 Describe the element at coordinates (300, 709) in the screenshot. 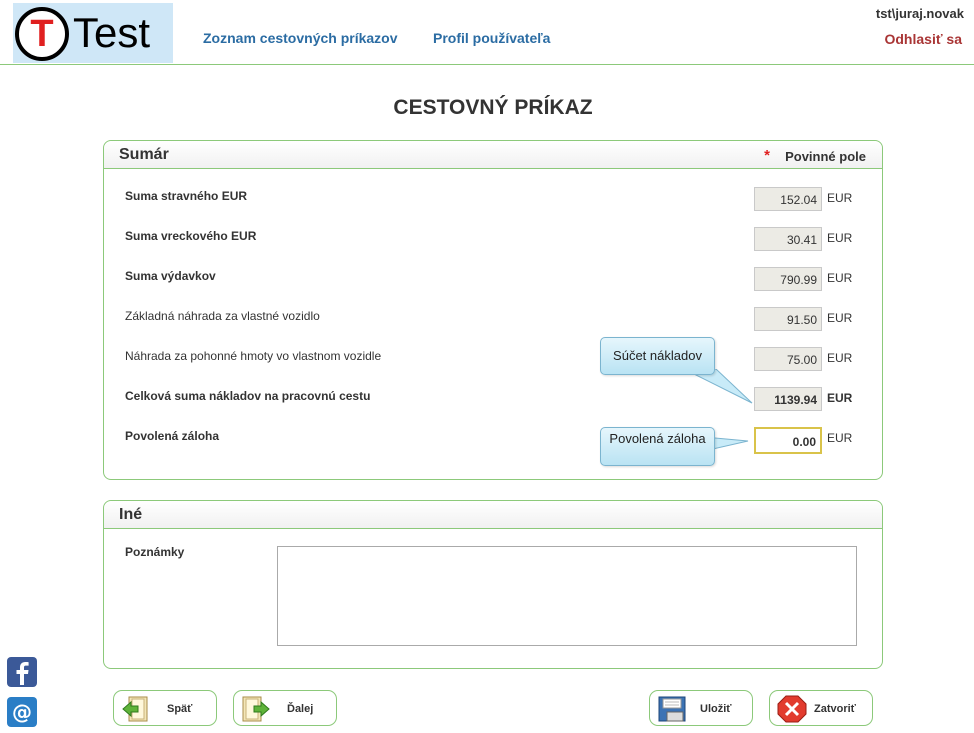

I see `next-button-label: Ďalej` at that location.